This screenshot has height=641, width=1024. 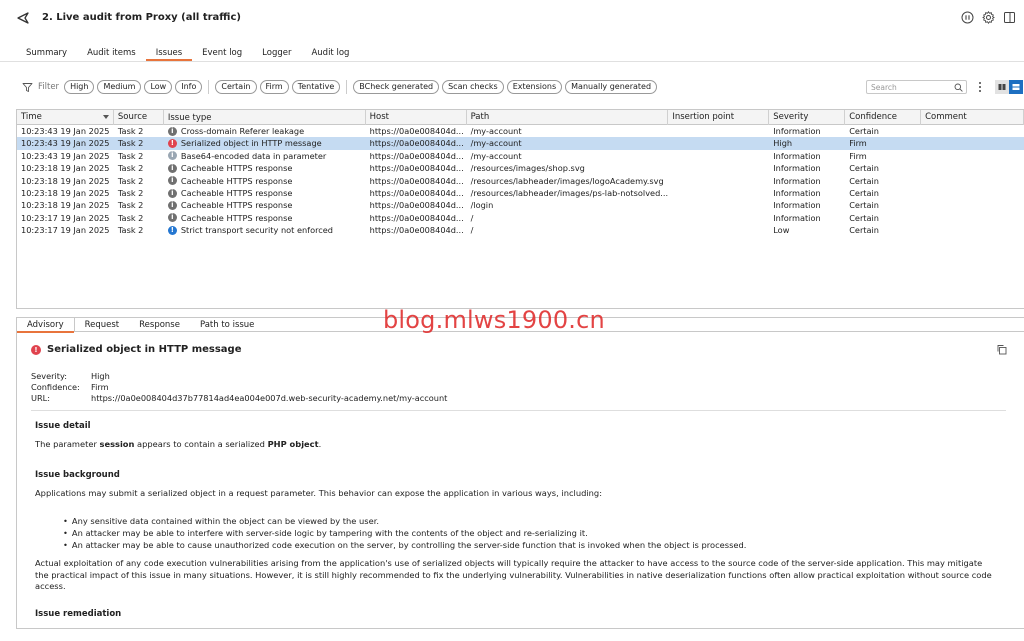 I want to click on meta-label: Confidence:, so click(x=55, y=387).